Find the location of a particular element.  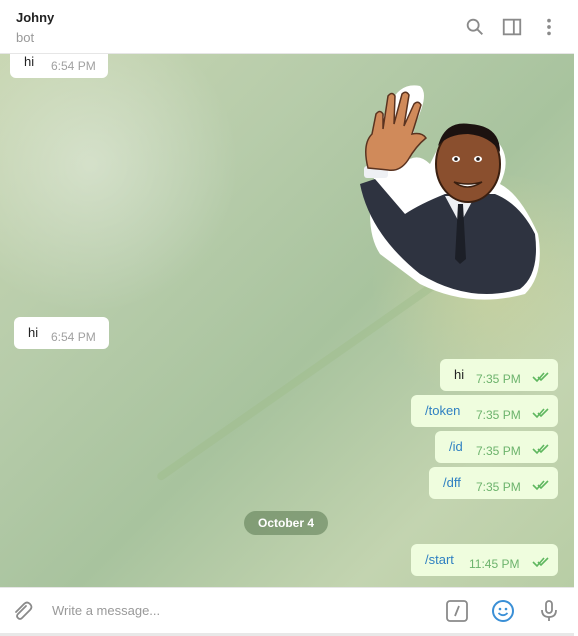

sticker-waving-man is located at coordinates (447, 196).